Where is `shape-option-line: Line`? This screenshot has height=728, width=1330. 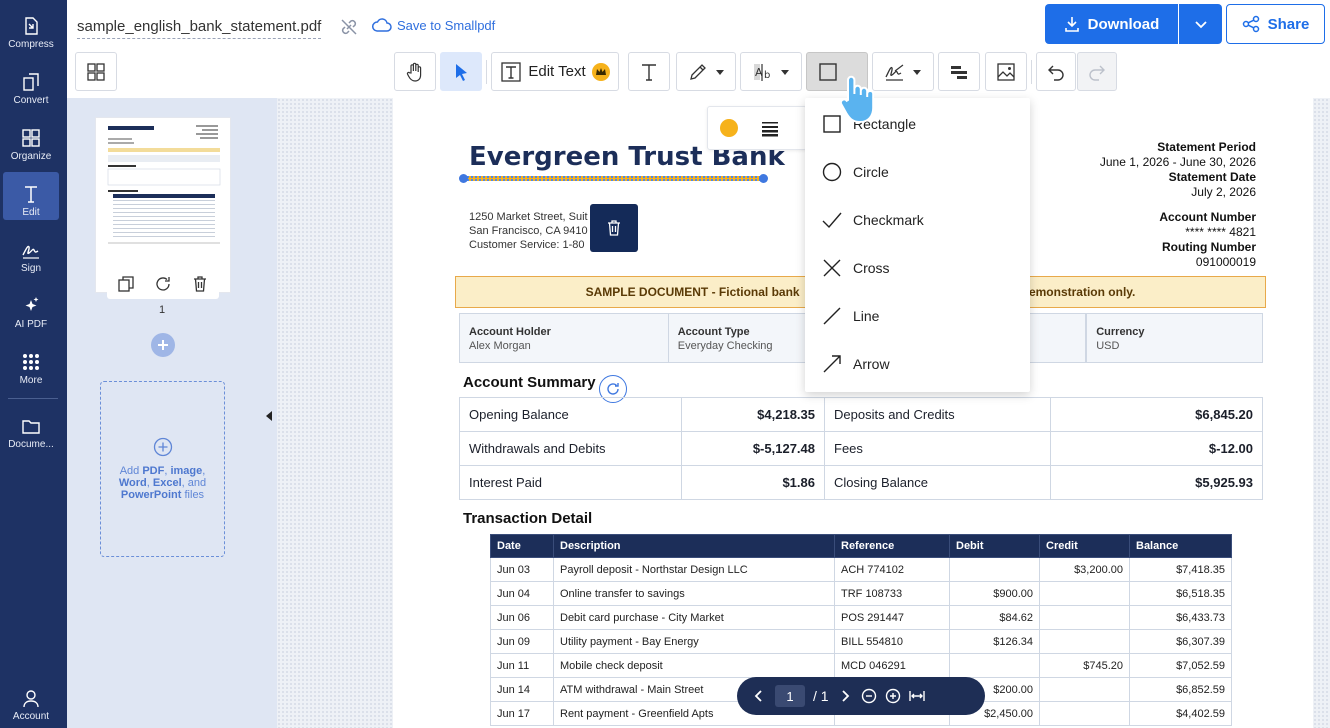
shape-option-line: Line is located at coordinates (917, 316).